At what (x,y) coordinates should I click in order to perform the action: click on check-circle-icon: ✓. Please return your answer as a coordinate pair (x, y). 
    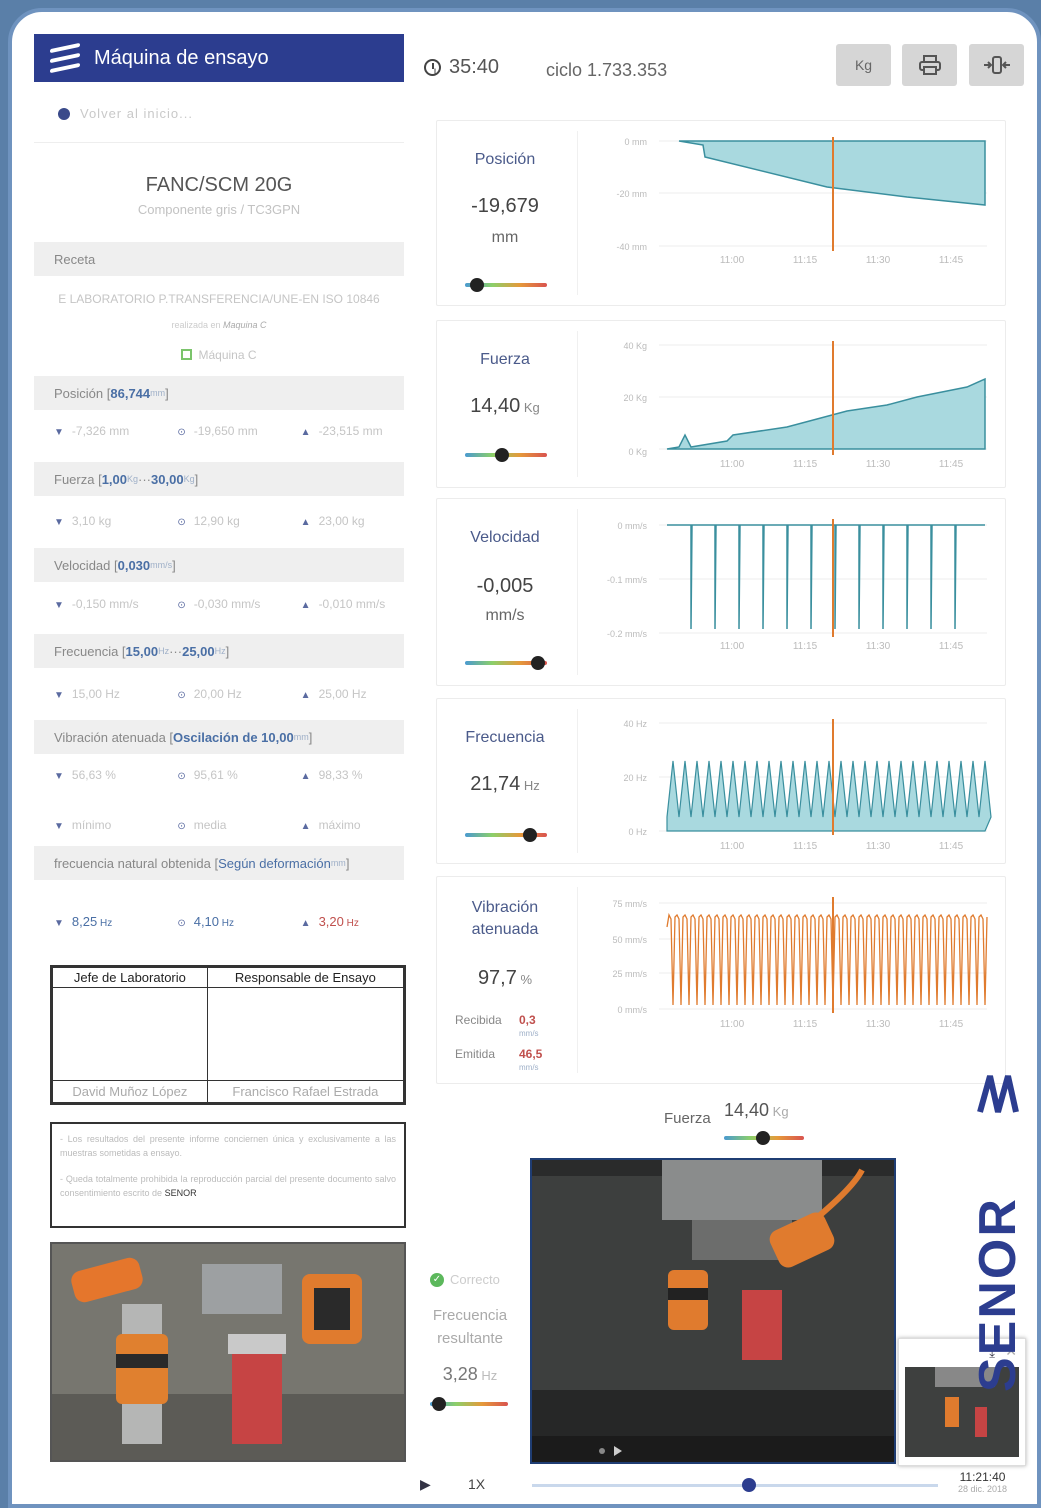
    Looking at the image, I should click on (437, 1279).